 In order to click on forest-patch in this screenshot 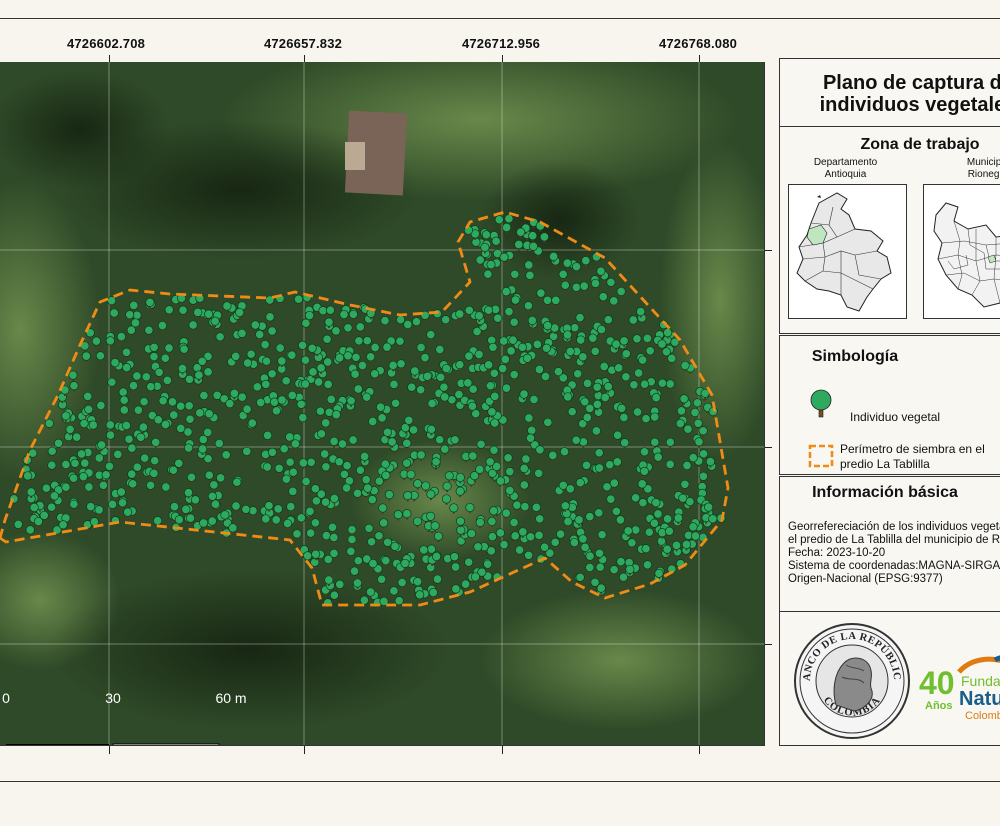, I will do `click(250, 650)`.